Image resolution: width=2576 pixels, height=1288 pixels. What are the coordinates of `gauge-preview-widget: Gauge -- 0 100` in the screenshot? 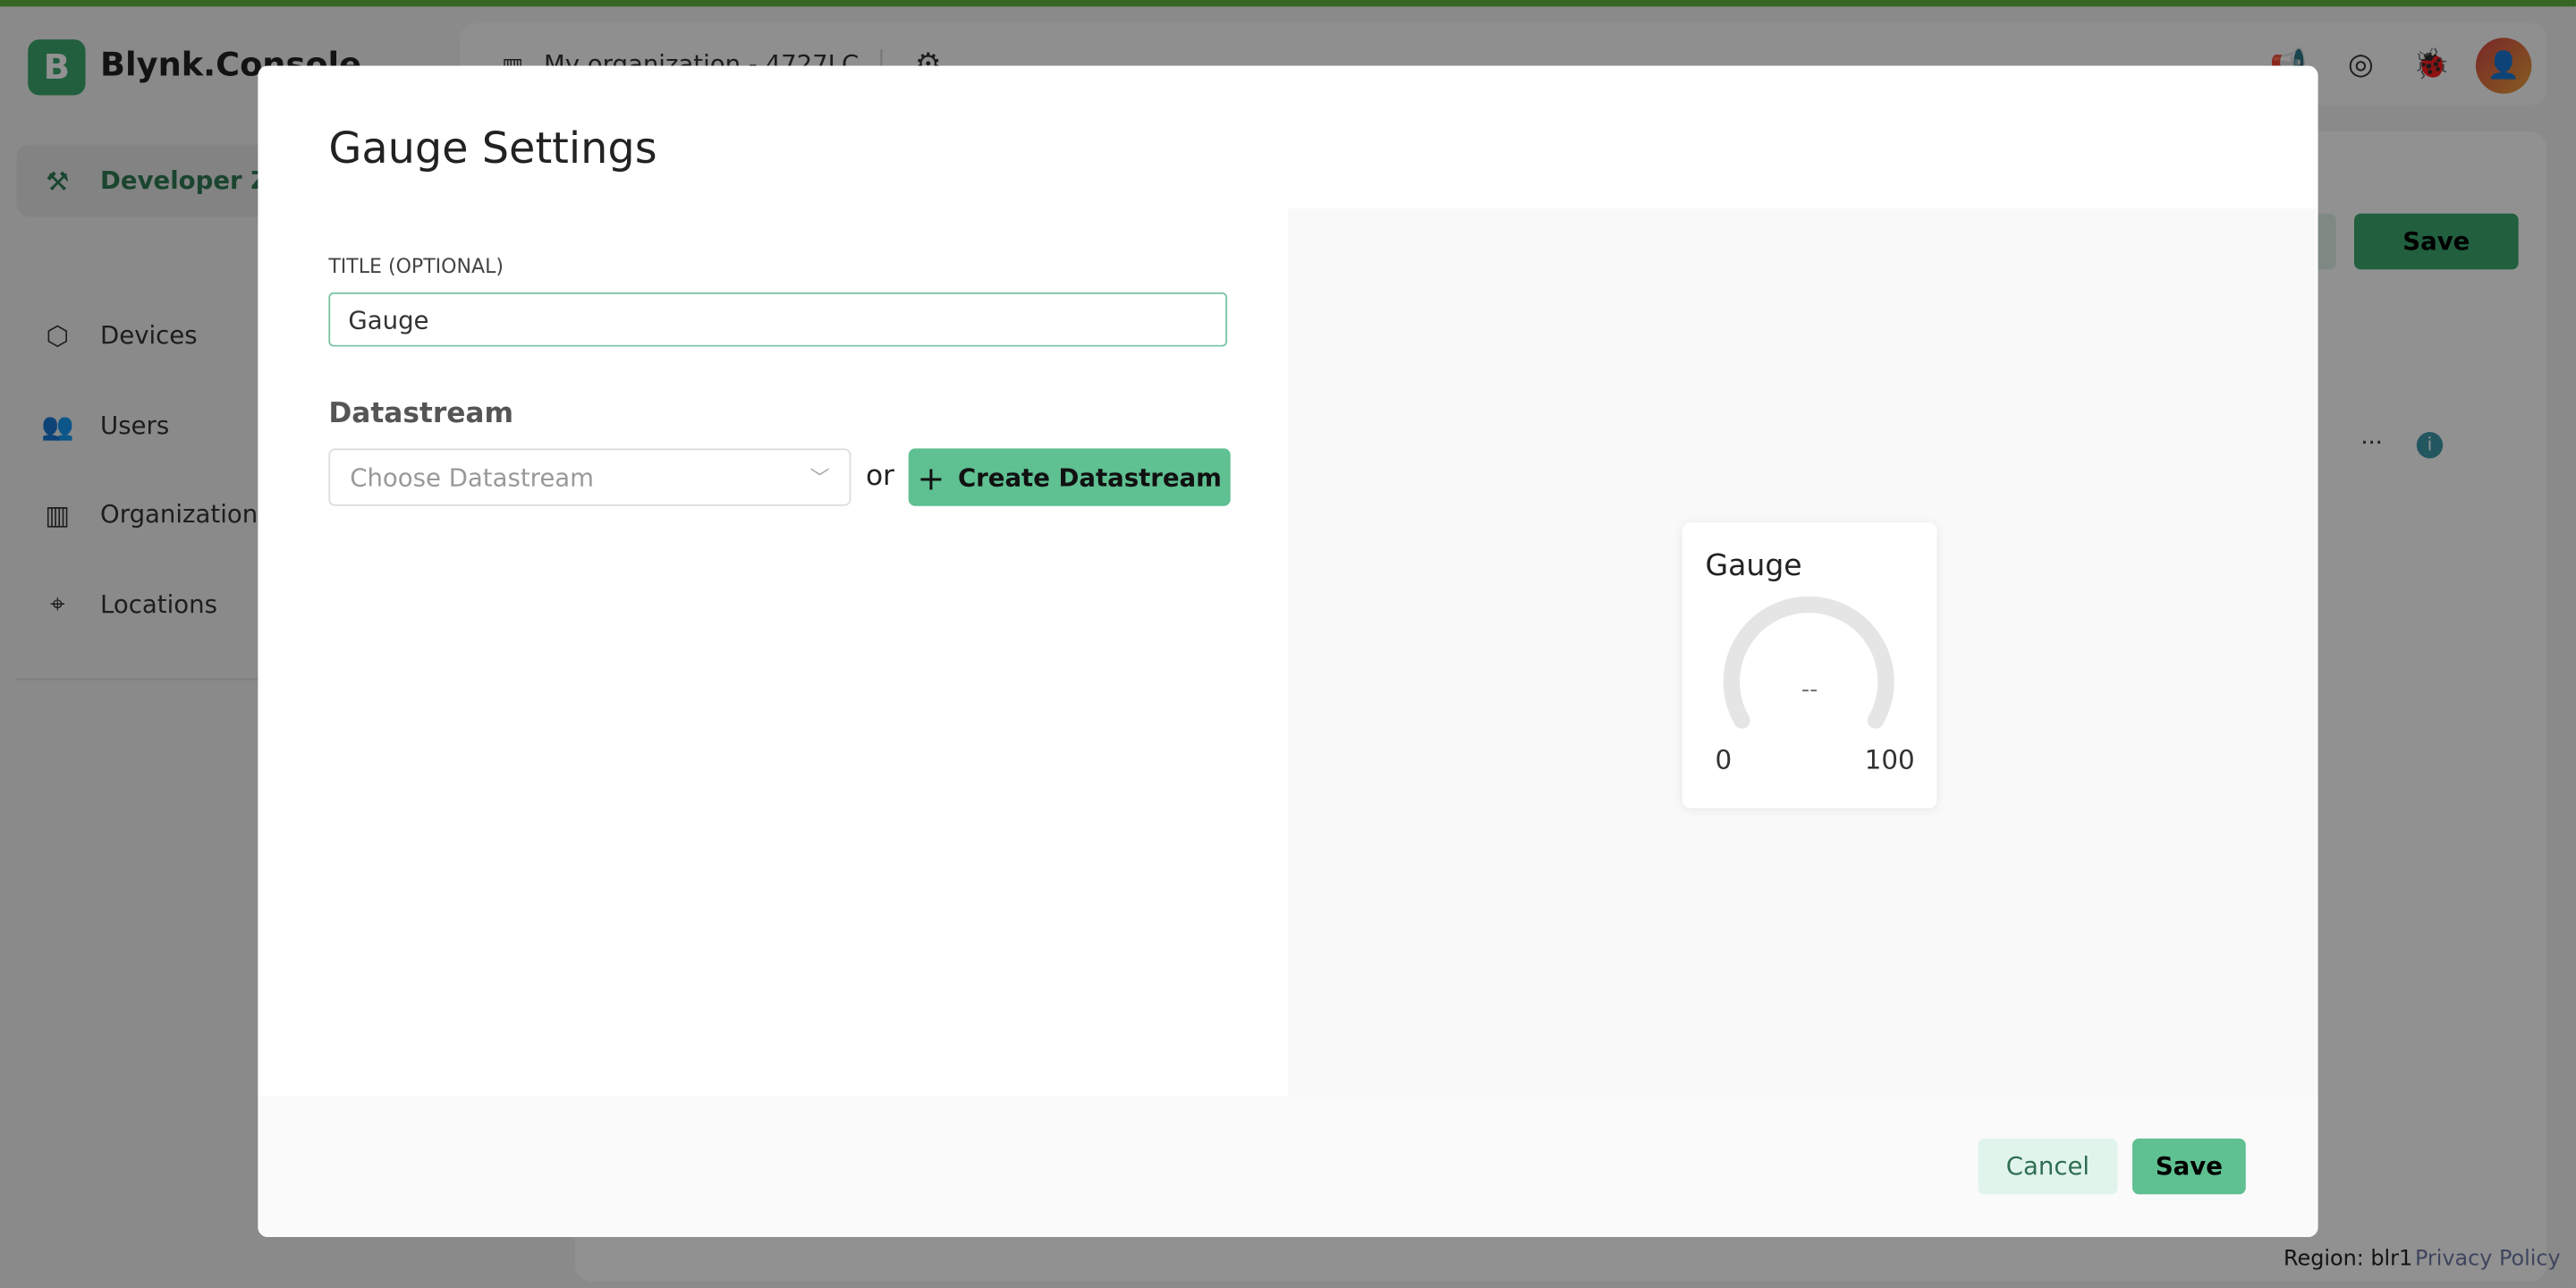 It's located at (1809, 665).